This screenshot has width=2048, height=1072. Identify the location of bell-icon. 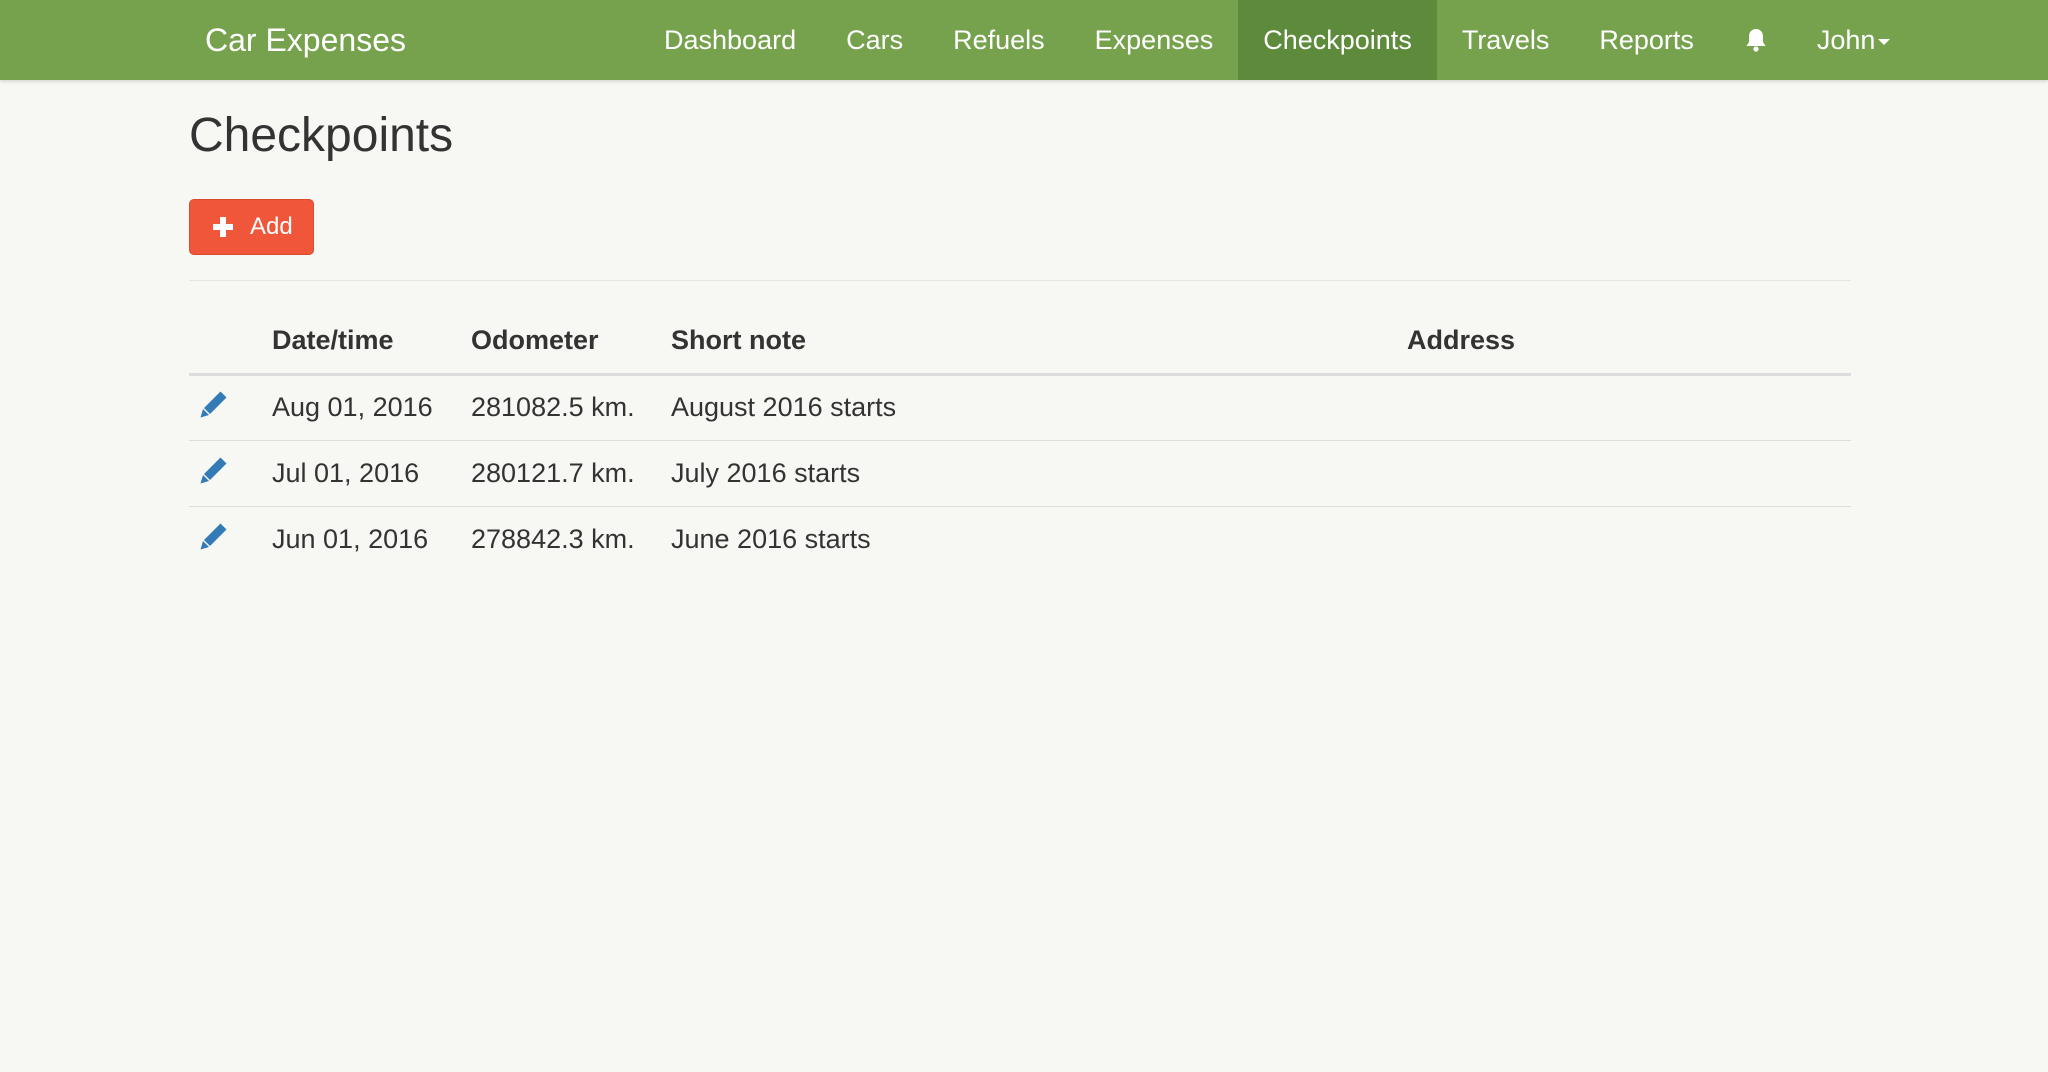
(1756, 40).